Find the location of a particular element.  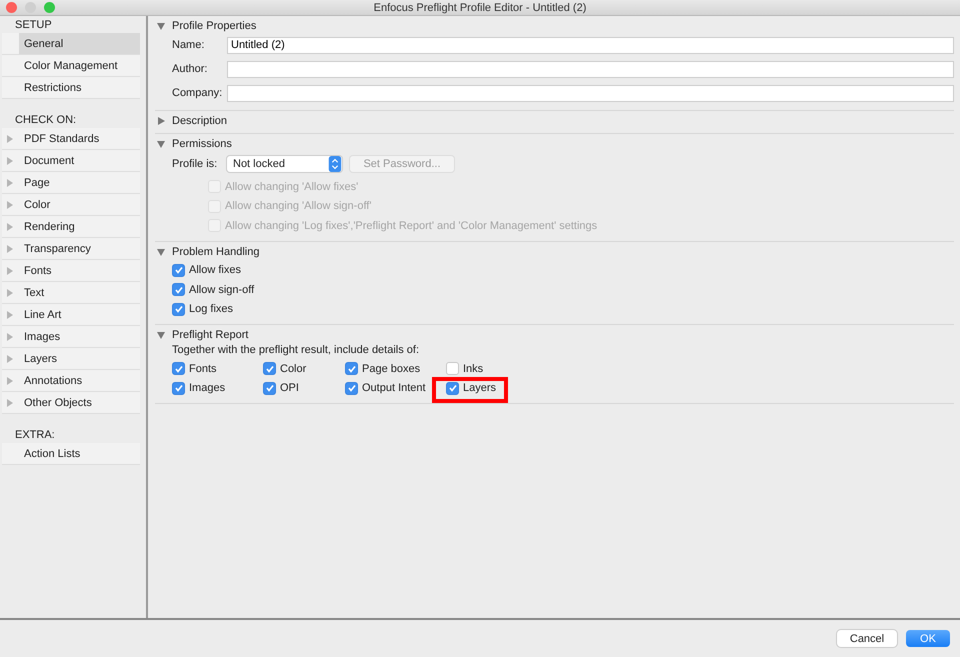

sidebar-heading: SETUP is located at coordinates (33, 25).